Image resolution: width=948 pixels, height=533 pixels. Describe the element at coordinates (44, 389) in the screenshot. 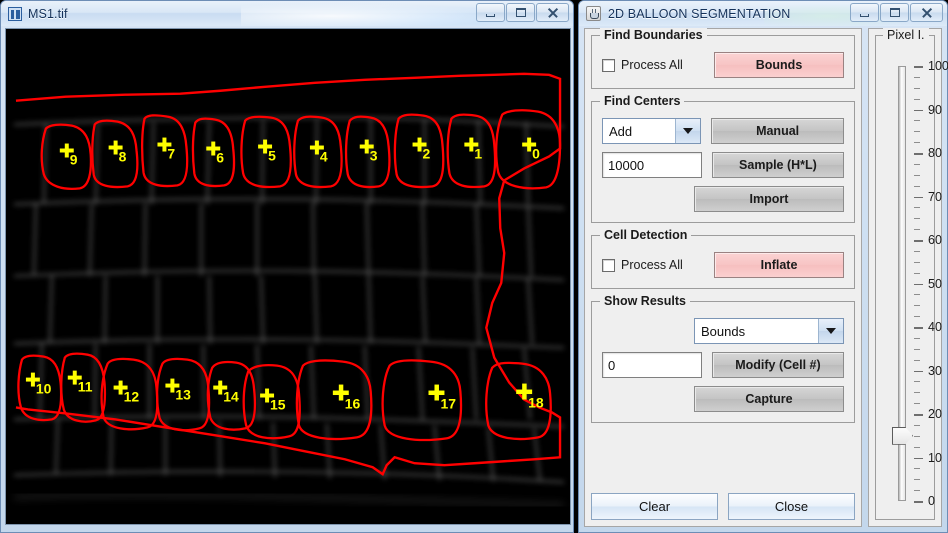

I see `svg-text: 10` at that location.